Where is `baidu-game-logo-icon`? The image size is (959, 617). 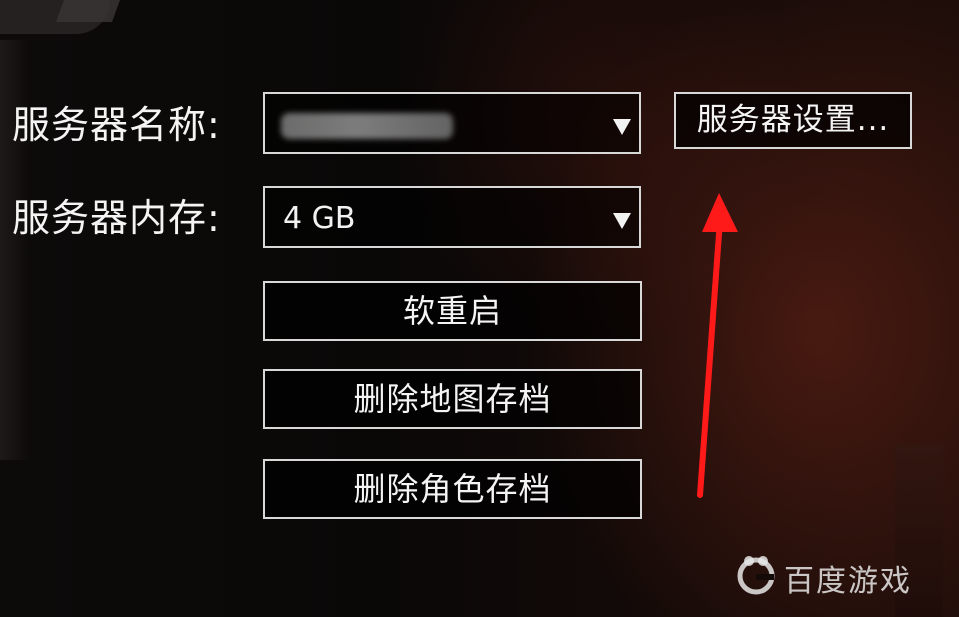
baidu-game-logo-icon is located at coordinates (756, 575).